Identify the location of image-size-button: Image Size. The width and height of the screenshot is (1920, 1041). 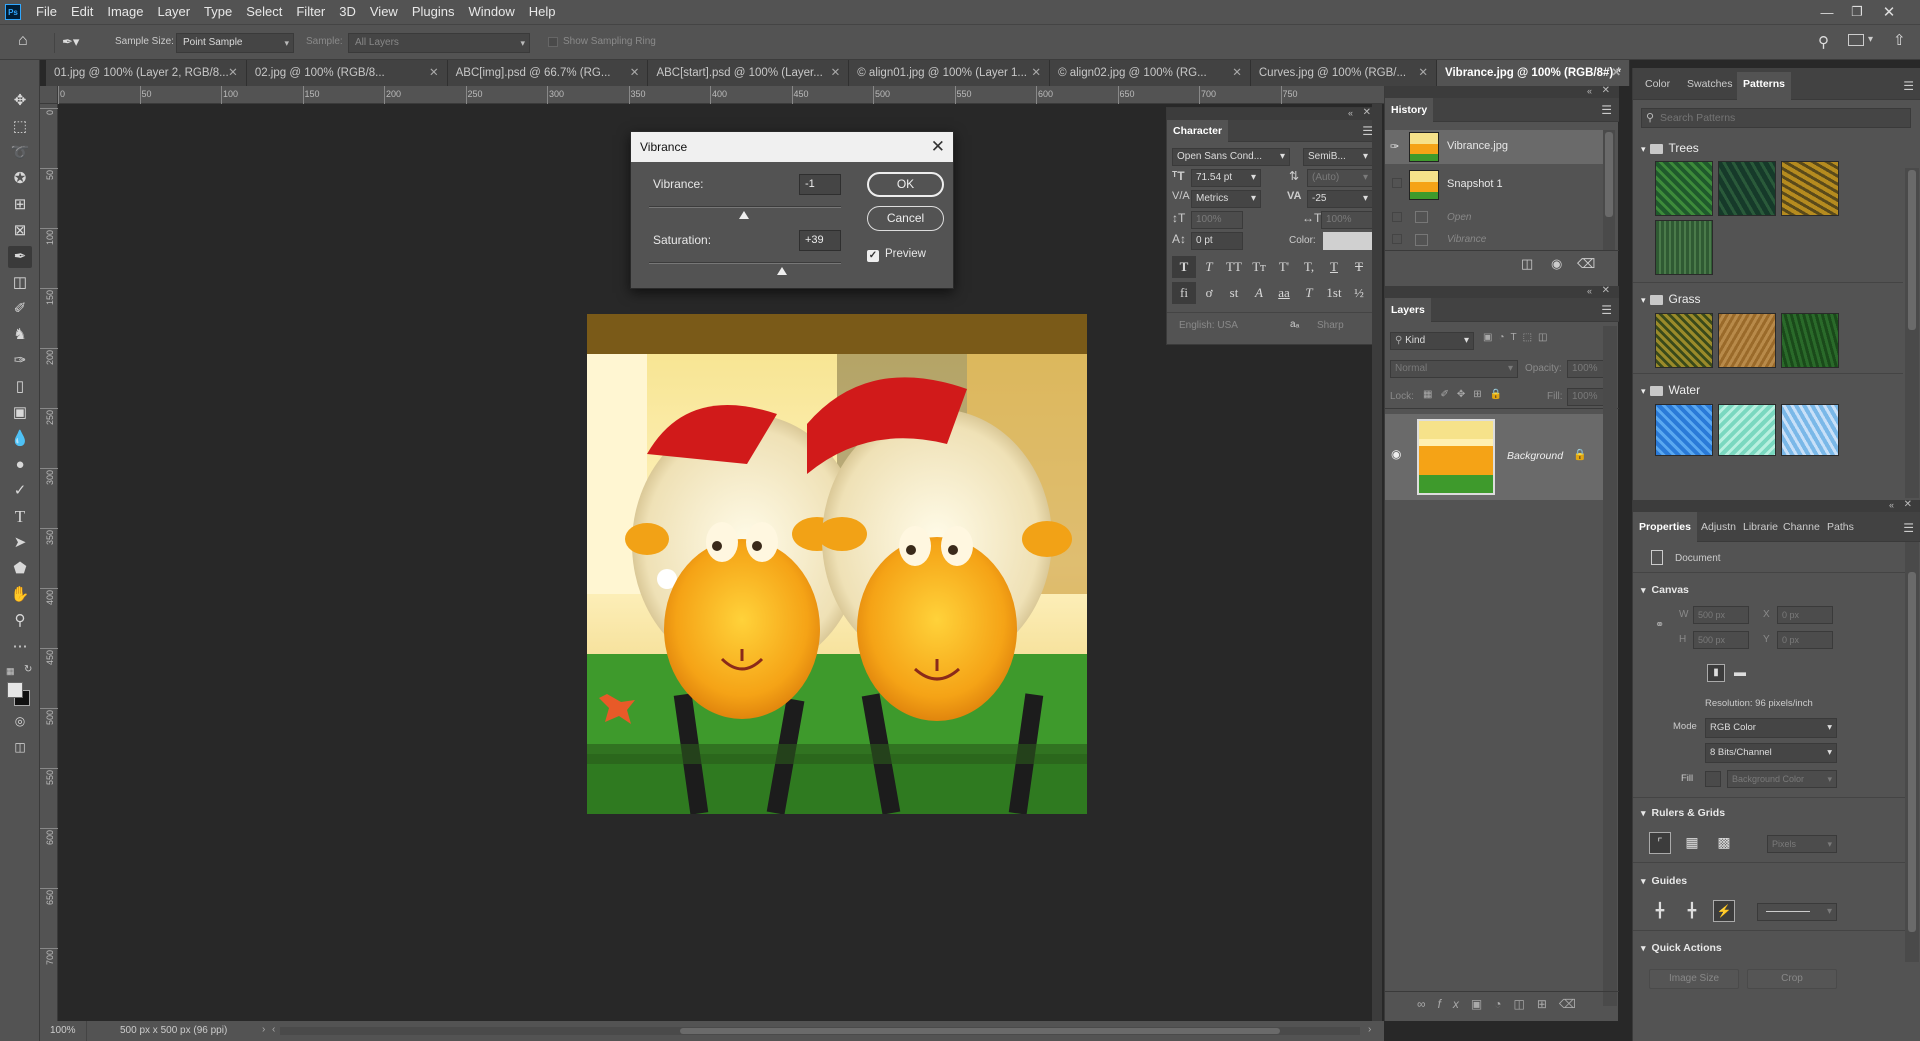
(1694, 979).